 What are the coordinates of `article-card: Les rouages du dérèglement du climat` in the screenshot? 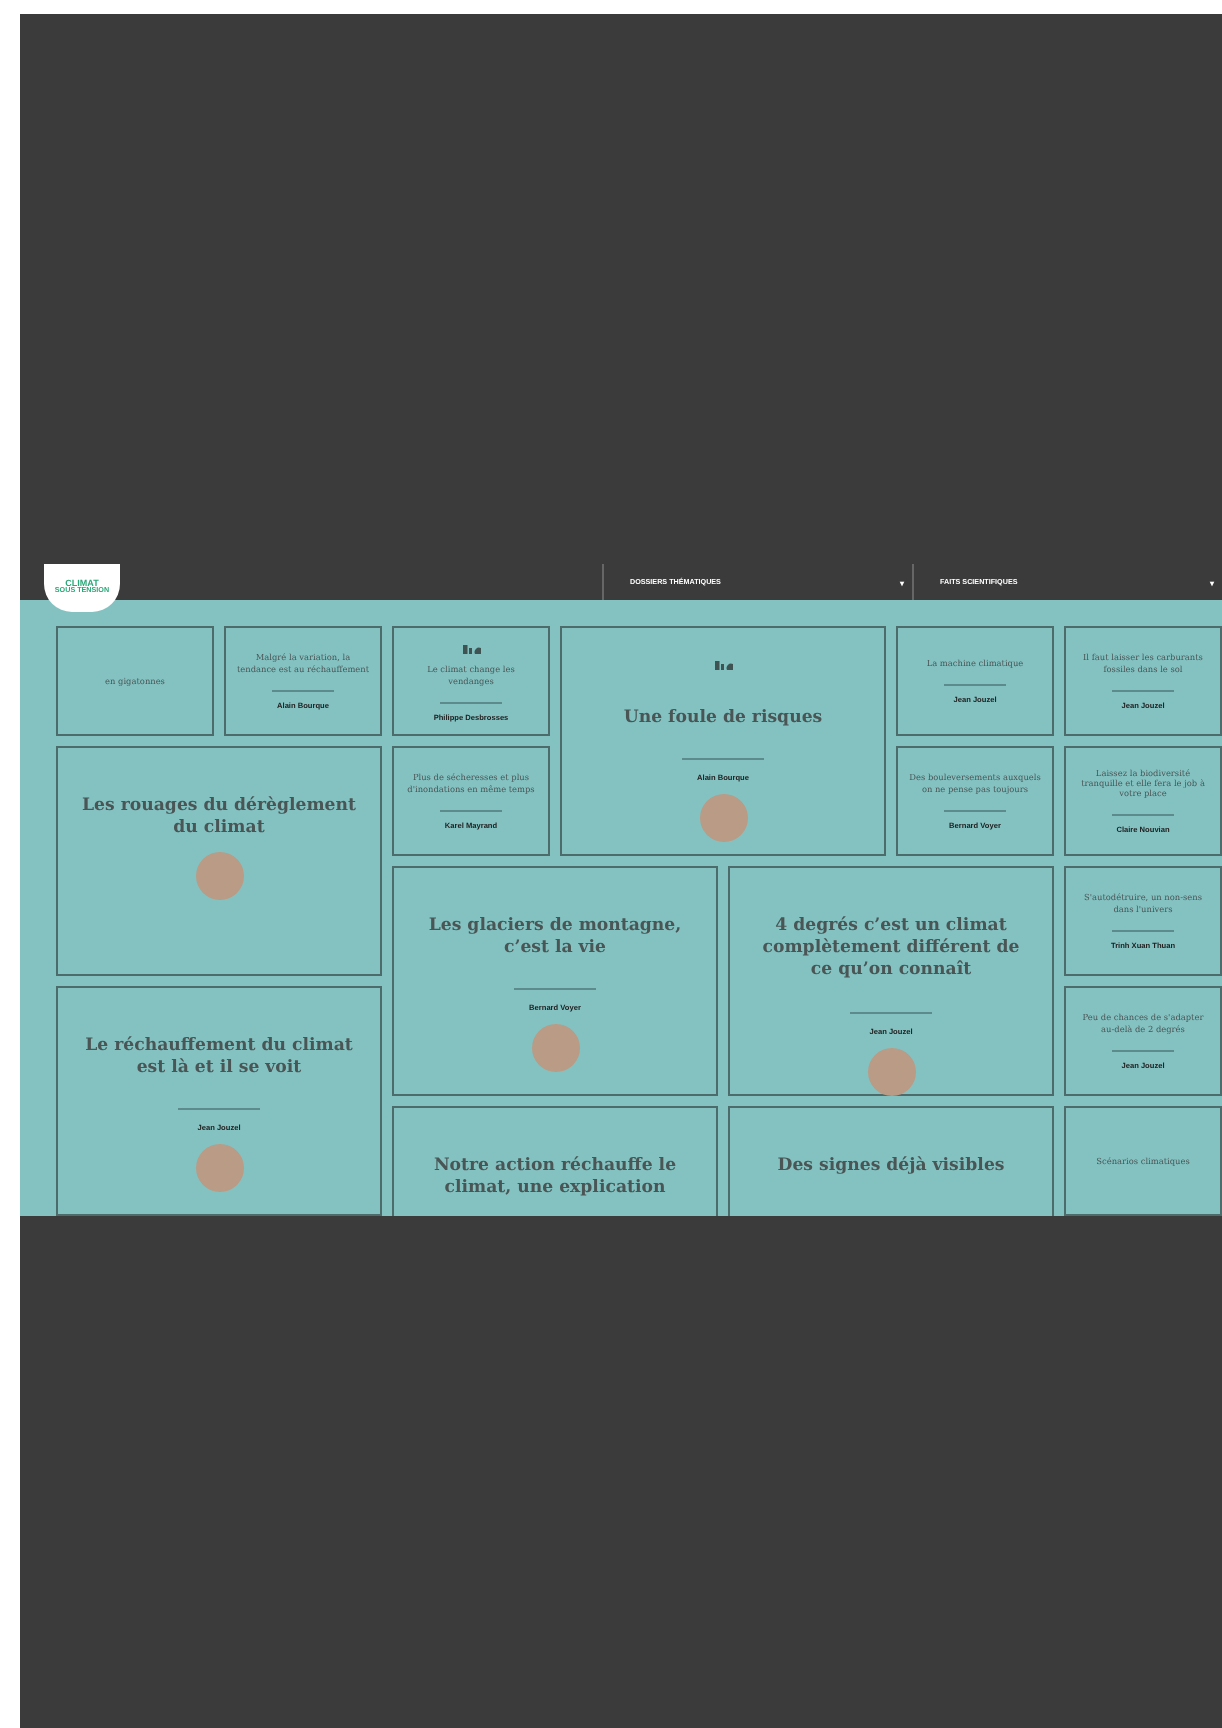 It's located at (219, 861).